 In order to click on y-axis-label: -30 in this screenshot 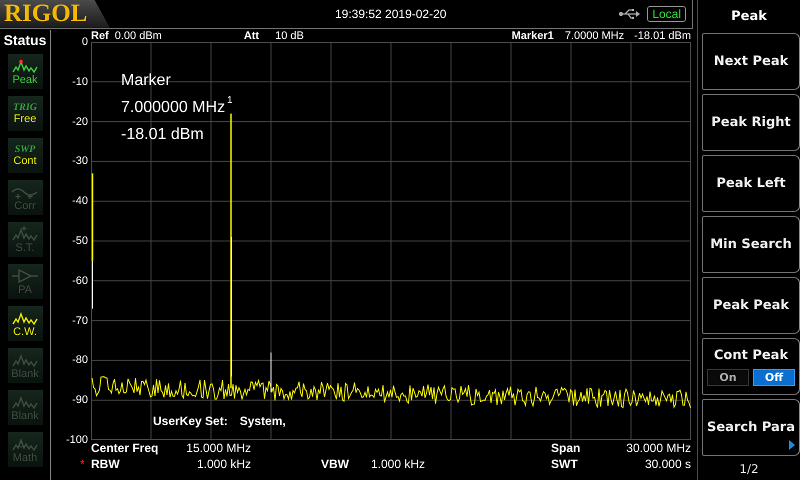, I will do `click(80, 161)`.